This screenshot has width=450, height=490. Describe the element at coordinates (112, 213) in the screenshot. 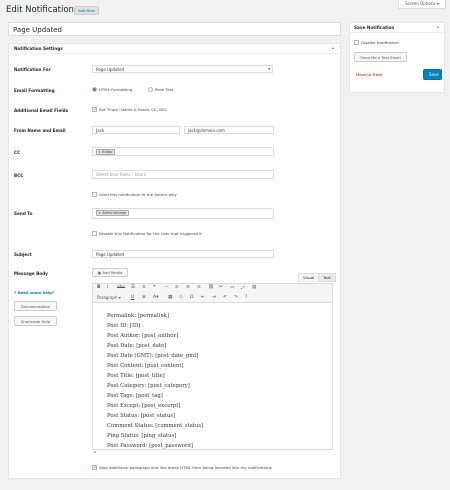

I see `send-to-tag: × Administrator` at that location.